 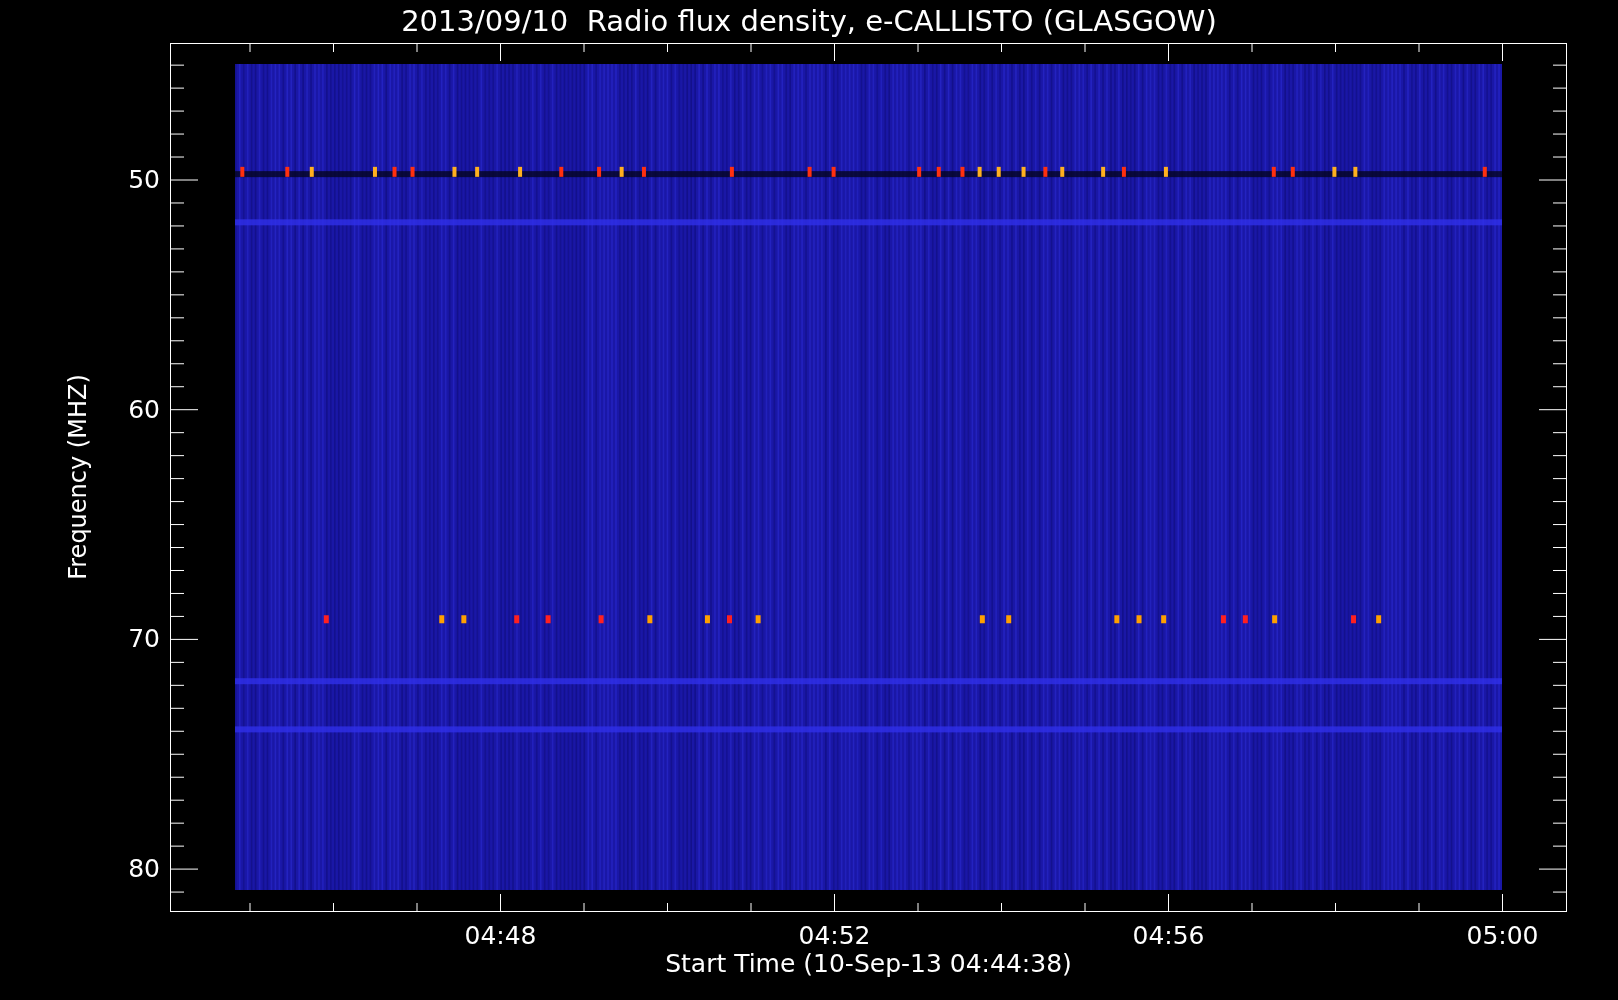 What do you see at coordinates (1502, 935) in the screenshot?
I see `x-tick-label: 05:00` at bounding box center [1502, 935].